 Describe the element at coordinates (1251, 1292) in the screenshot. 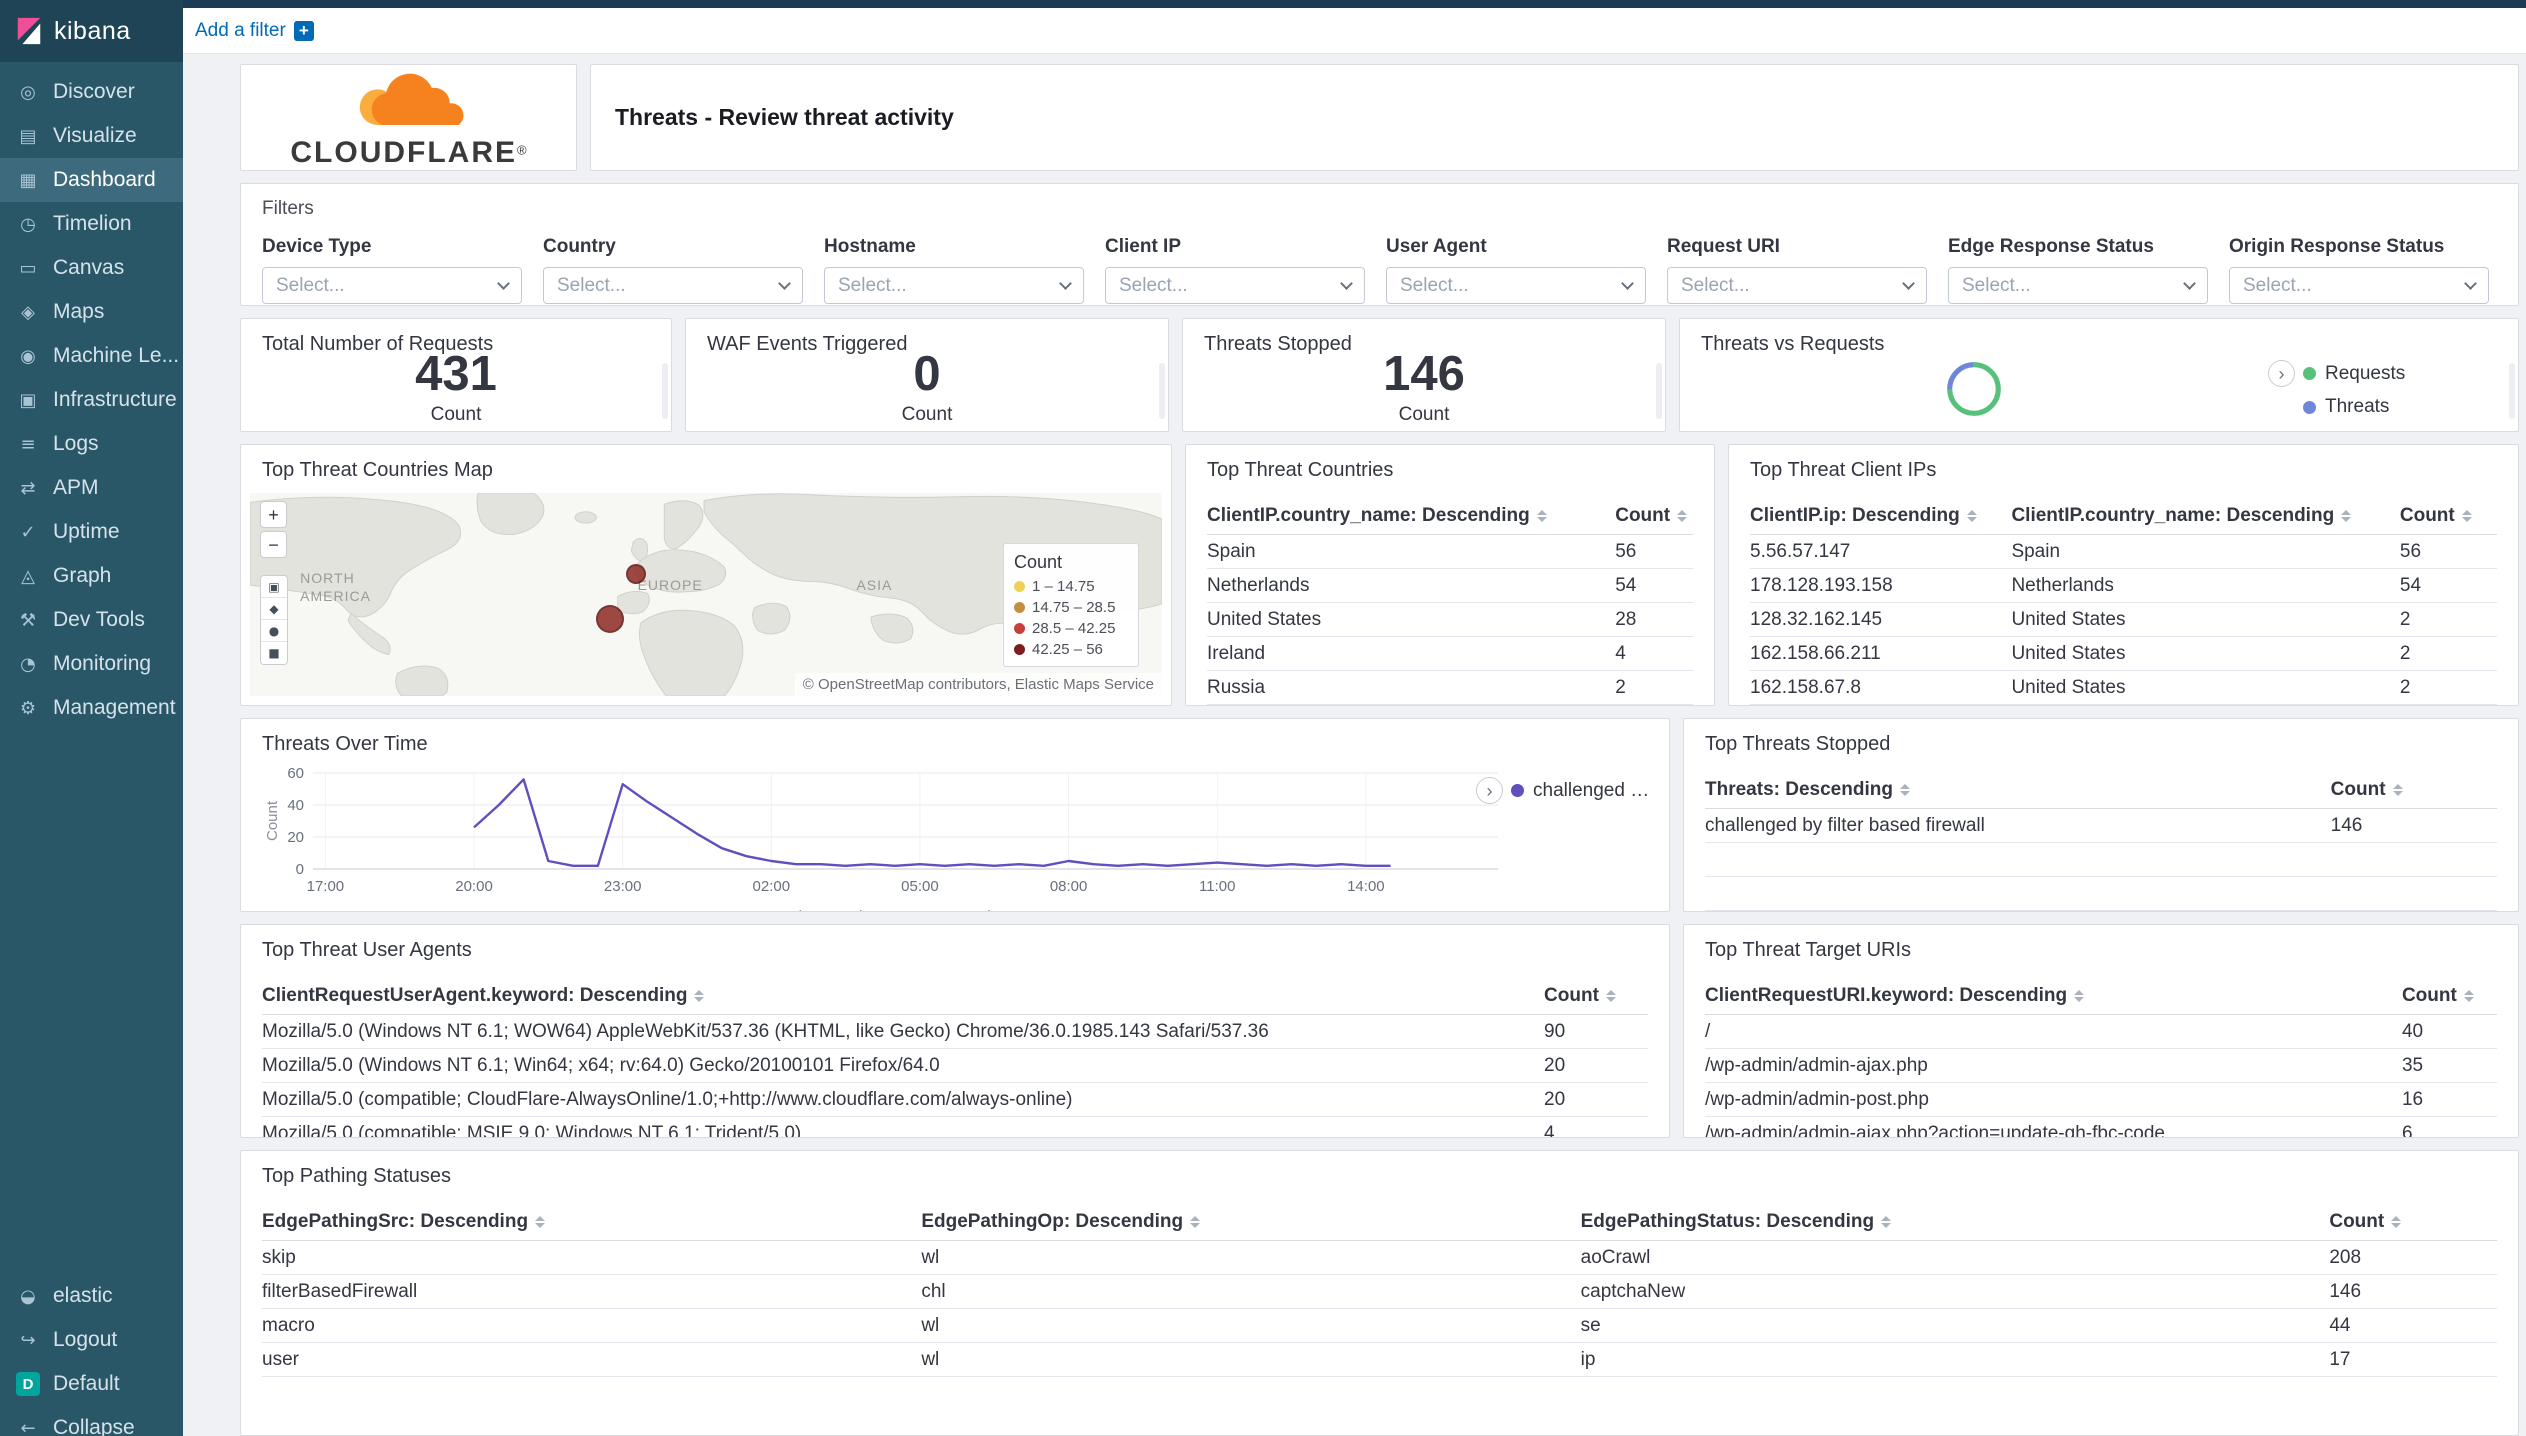

I see `table-cell: chl` at that location.